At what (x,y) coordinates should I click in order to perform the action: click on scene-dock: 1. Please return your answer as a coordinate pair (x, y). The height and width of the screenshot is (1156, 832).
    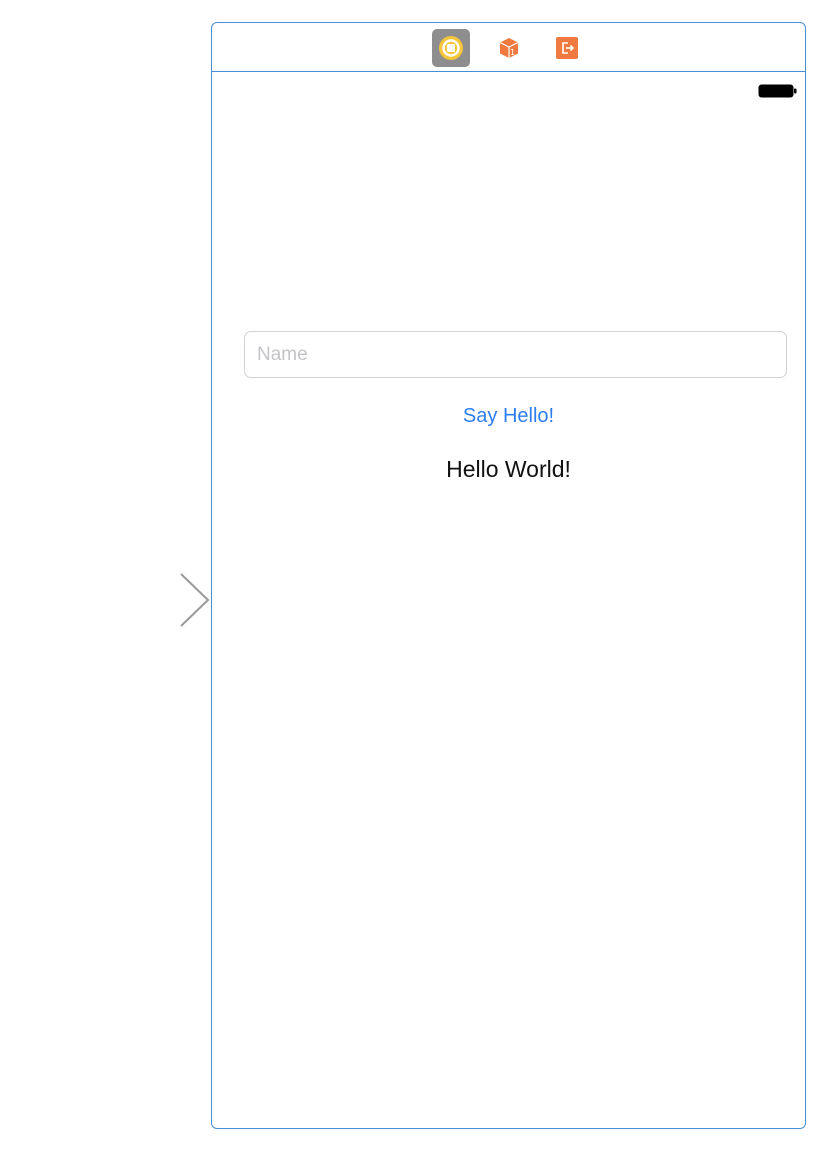
    Looking at the image, I should click on (508, 47).